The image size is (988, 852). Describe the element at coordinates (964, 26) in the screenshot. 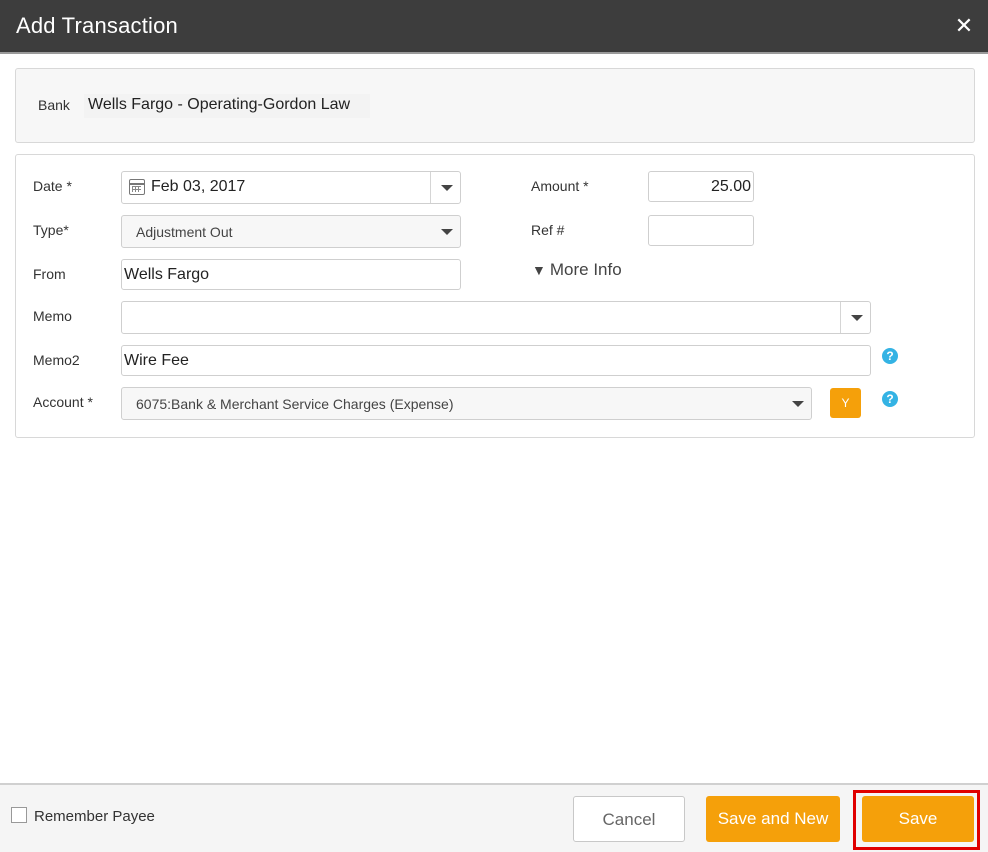

I see `close-icon: ✕` at that location.